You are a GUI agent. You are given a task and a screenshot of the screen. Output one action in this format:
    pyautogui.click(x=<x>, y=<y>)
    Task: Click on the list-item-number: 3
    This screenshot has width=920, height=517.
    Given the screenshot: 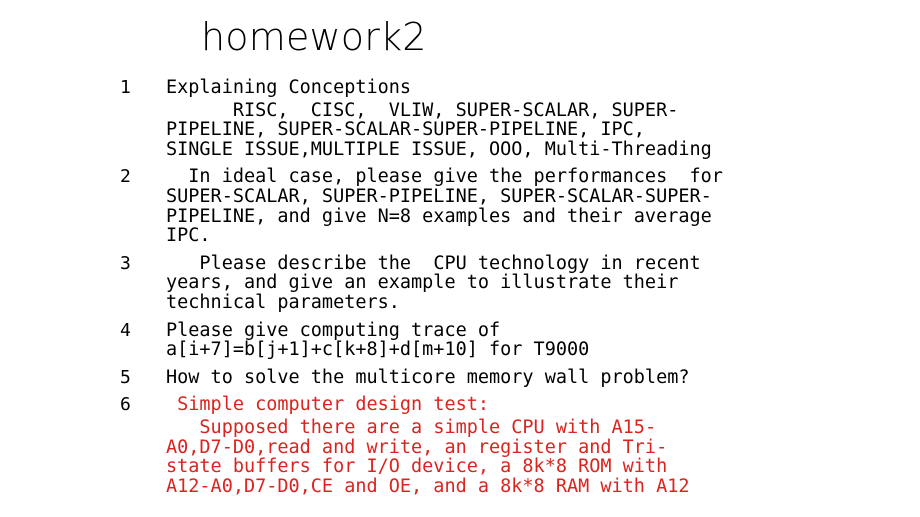 What is the action you would take?
    pyautogui.click(x=125, y=263)
    